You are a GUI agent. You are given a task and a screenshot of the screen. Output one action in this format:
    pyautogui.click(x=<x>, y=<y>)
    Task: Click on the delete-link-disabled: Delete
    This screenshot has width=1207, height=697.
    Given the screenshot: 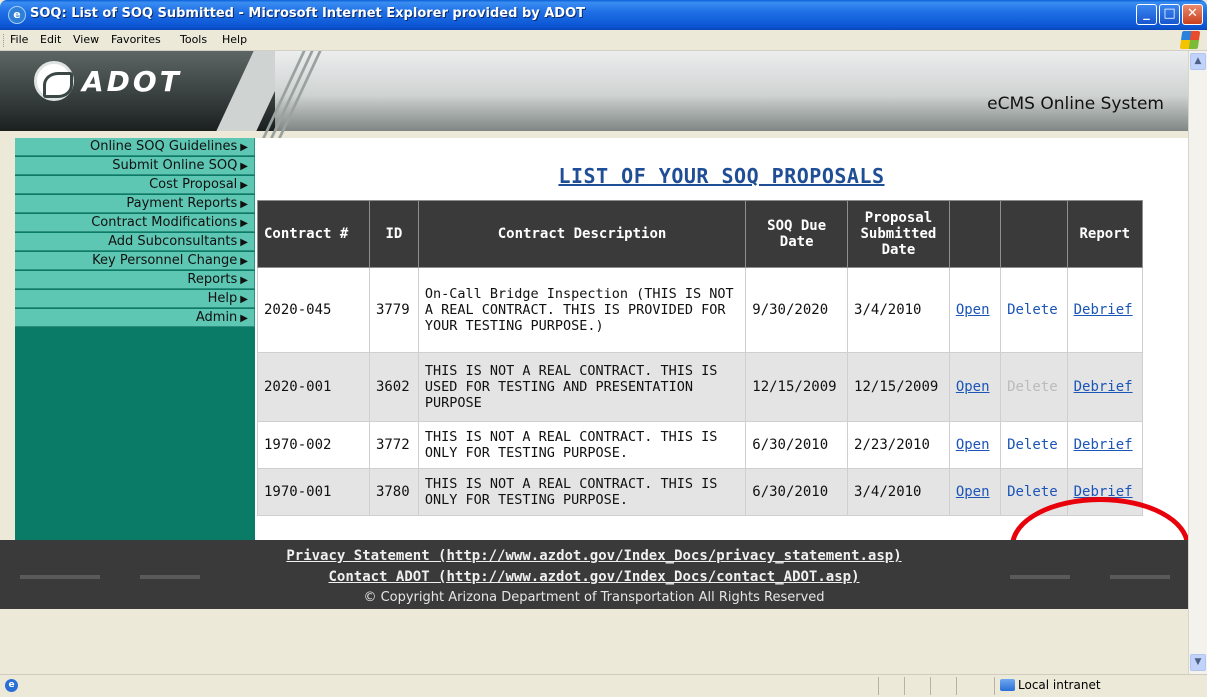 What is the action you would take?
    pyautogui.click(x=1032, y=387)
    